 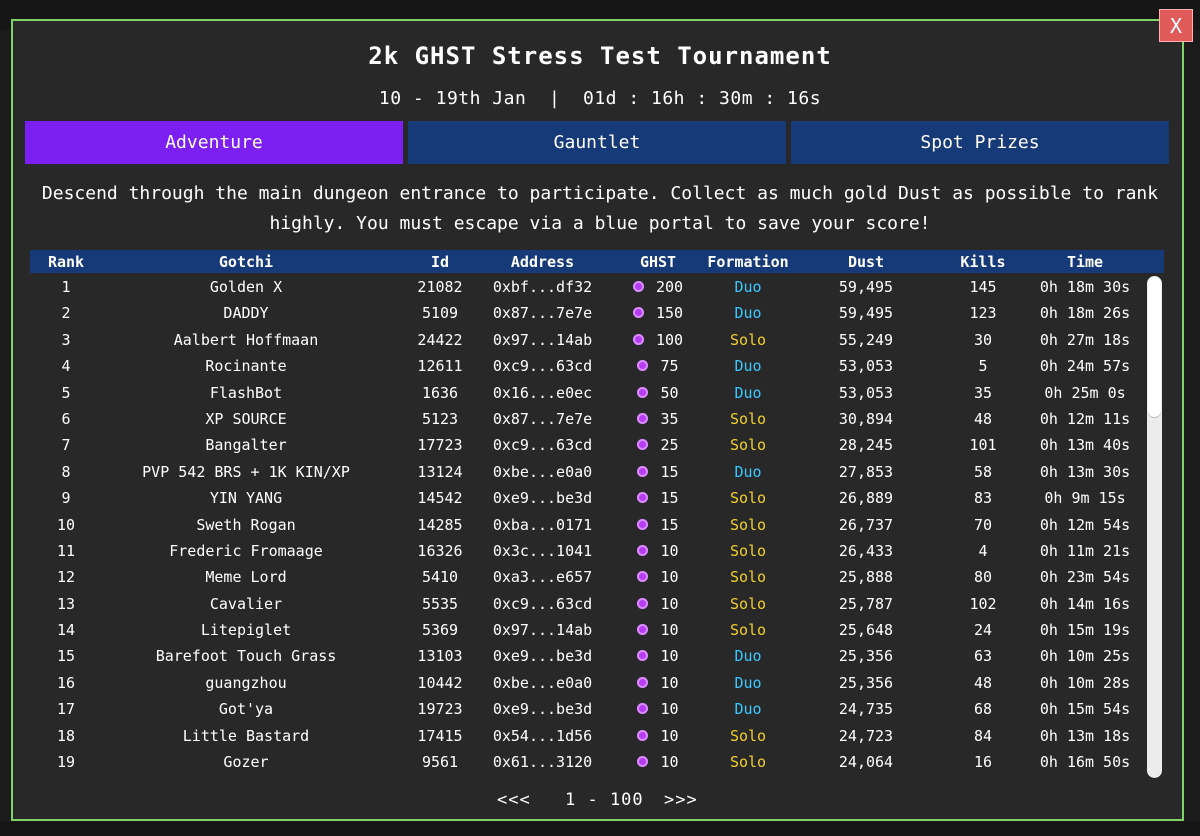 I want to click on time-cell: 0h 13m 30s, so click(x=1085, y=471).